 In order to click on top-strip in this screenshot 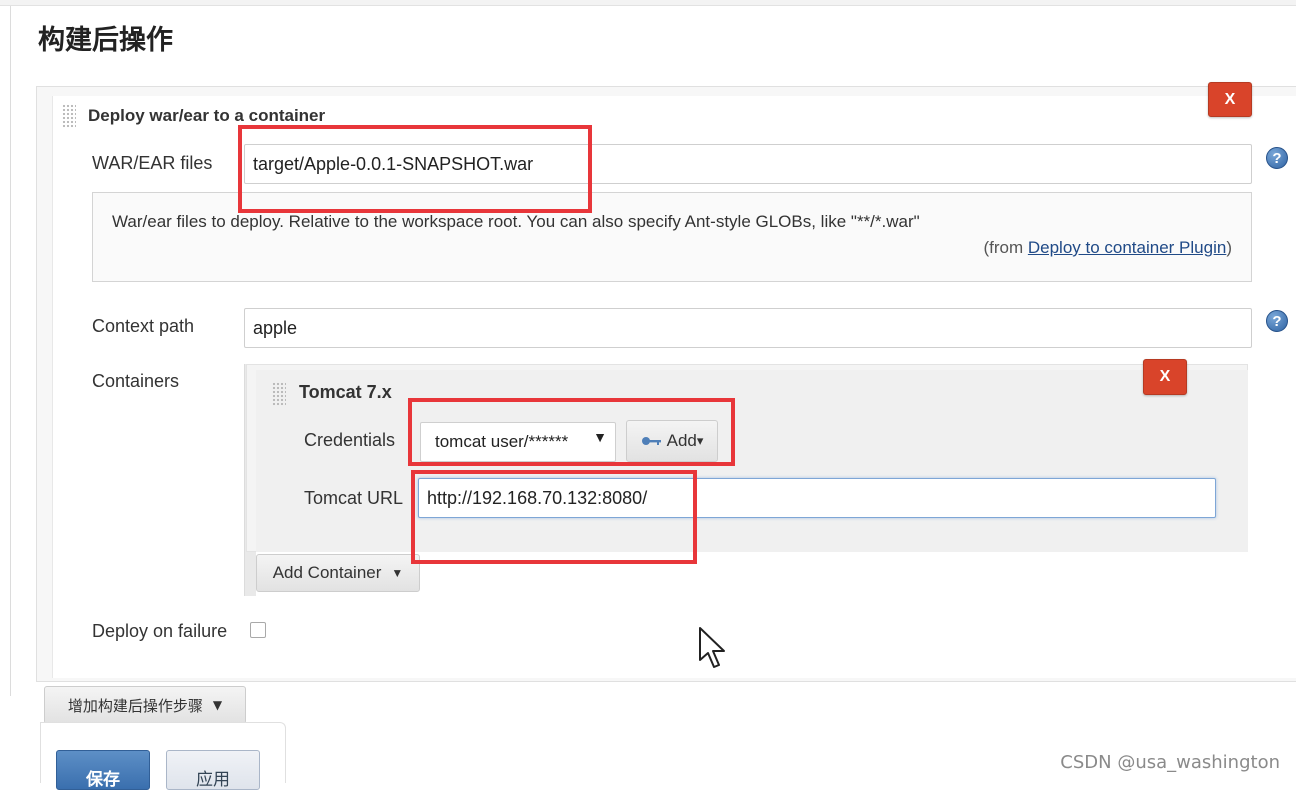, I will do `click(648, 3)`.